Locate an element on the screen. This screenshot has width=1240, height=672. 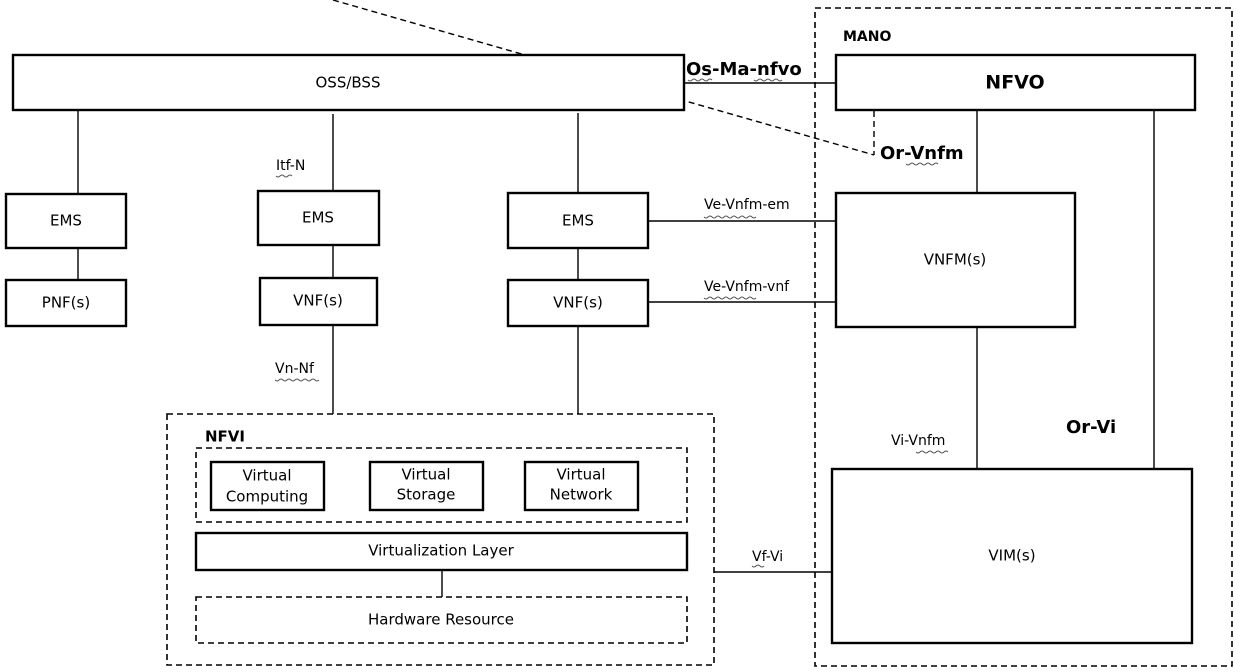
oss-bss-label: OSS/BSS is located at coordinates (348, 83).